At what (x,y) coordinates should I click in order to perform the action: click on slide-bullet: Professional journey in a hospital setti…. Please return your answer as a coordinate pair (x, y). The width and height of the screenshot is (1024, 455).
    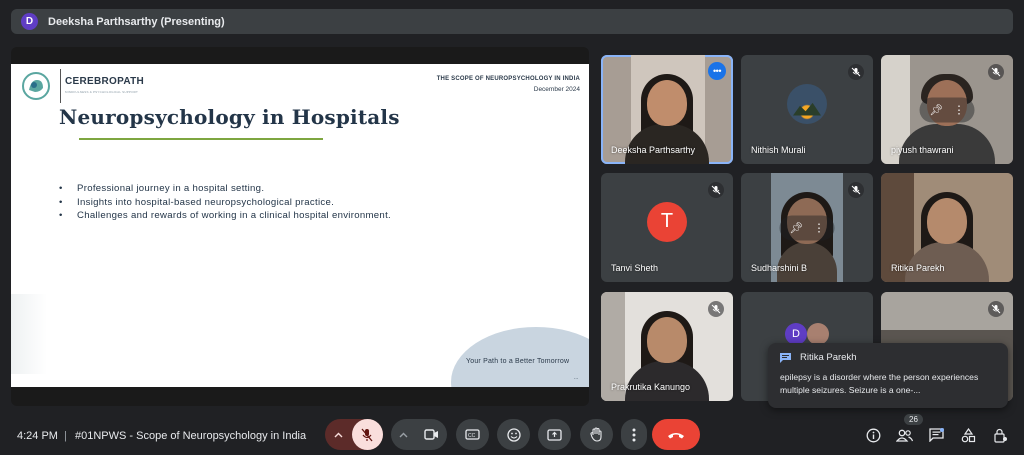
    Looking at the image, I should click on (224, 189).